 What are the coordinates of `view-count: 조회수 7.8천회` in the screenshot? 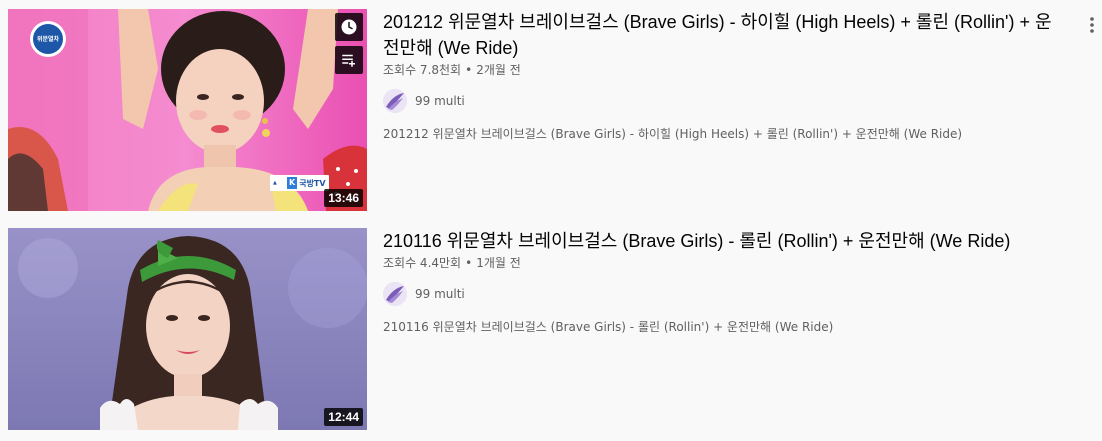 It's located at (422, 70).